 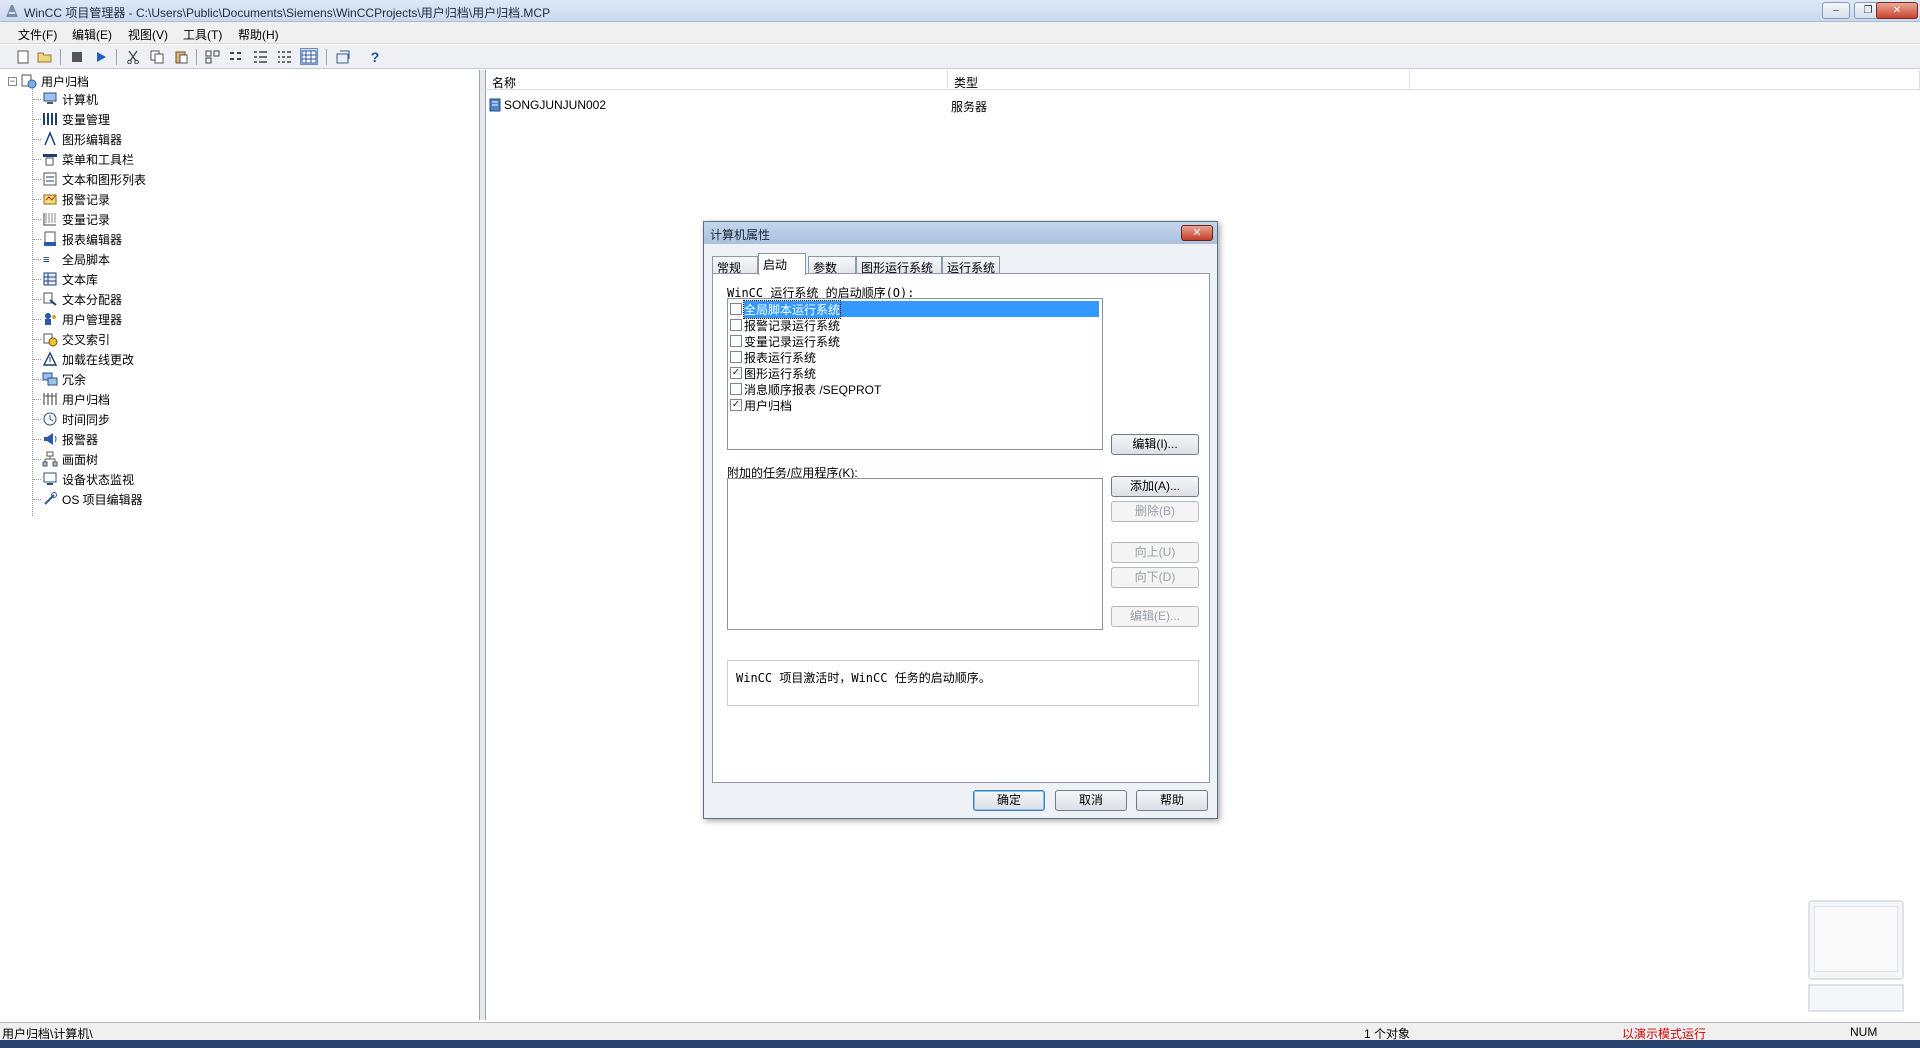 What do you see at coordinates (157, 56) in the screenshot?
I see `copy-icon` at bounding box center [157, 56].